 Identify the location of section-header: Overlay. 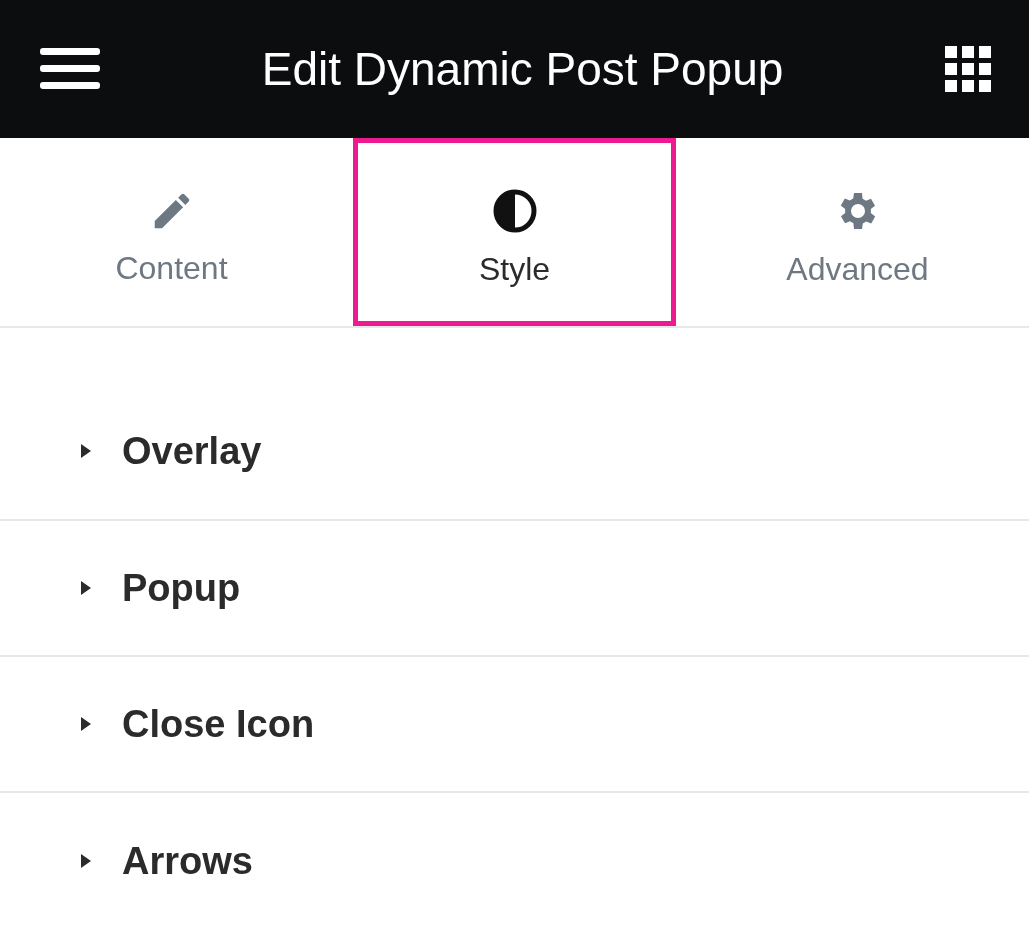
(514, 452).